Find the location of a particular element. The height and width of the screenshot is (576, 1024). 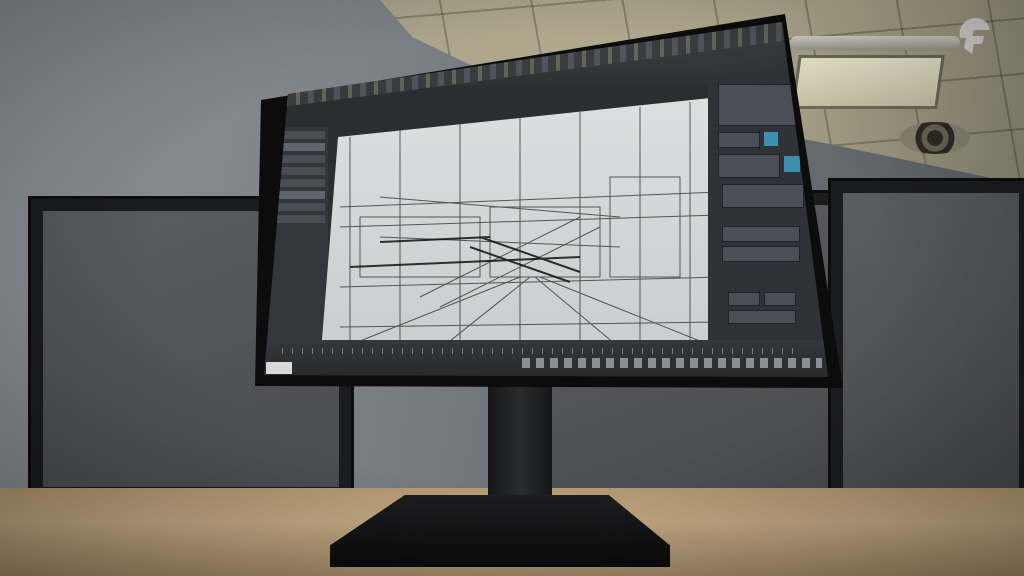

background-monitor-right is located at coordinates (926, 343).